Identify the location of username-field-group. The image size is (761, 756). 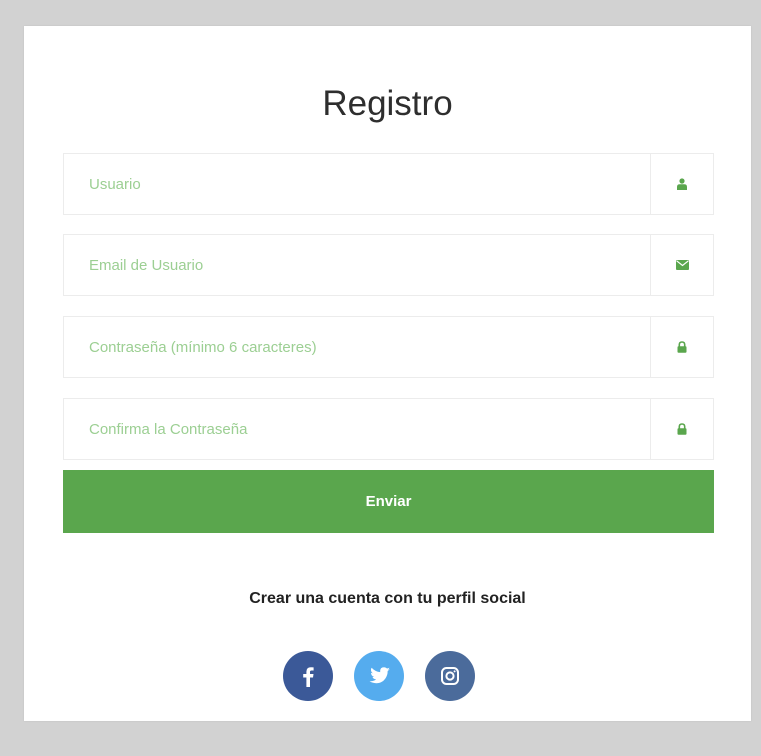
(388, 184).